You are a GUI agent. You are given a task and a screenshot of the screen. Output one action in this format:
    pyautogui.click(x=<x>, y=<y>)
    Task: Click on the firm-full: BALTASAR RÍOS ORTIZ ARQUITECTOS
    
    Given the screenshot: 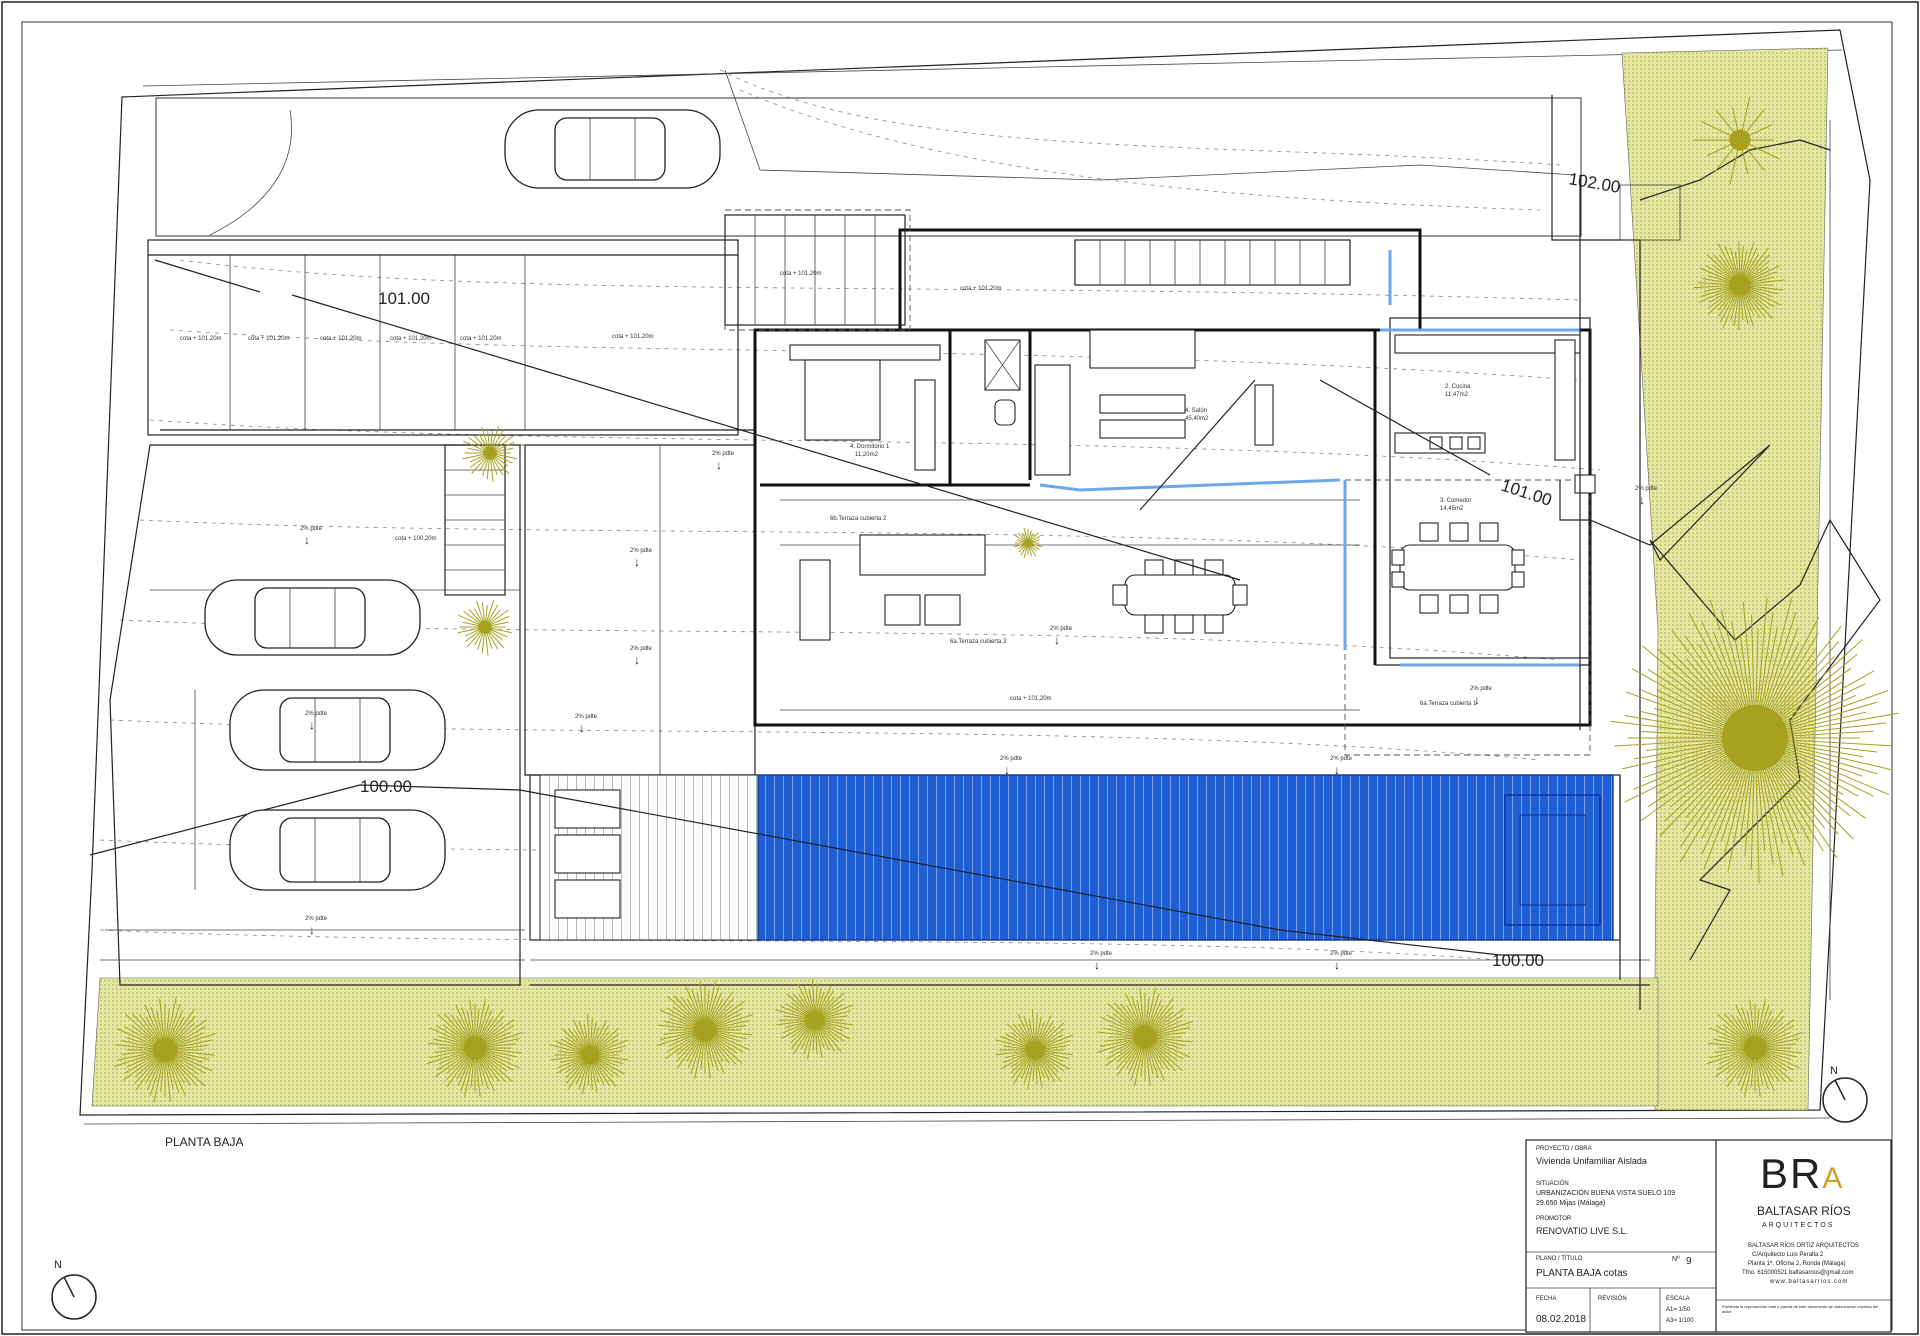 What is the action you would take?
    pyautogui.click(x=1803, y=1246)
    